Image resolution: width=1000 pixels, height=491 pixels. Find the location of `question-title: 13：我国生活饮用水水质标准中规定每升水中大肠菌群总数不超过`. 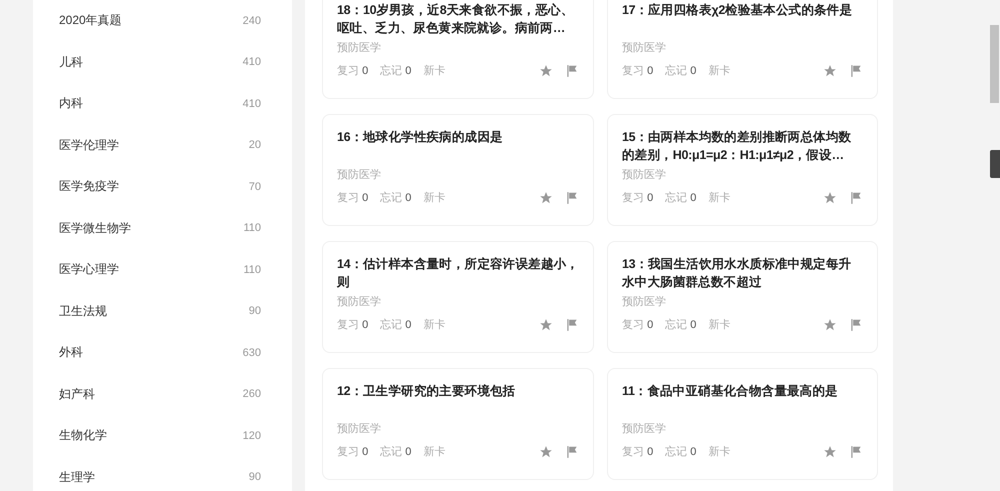

question-title: 13：我国生活饮用水水质标准中规定每升水中大肠菌群总数不超过 is located at coordinates (737, 273).